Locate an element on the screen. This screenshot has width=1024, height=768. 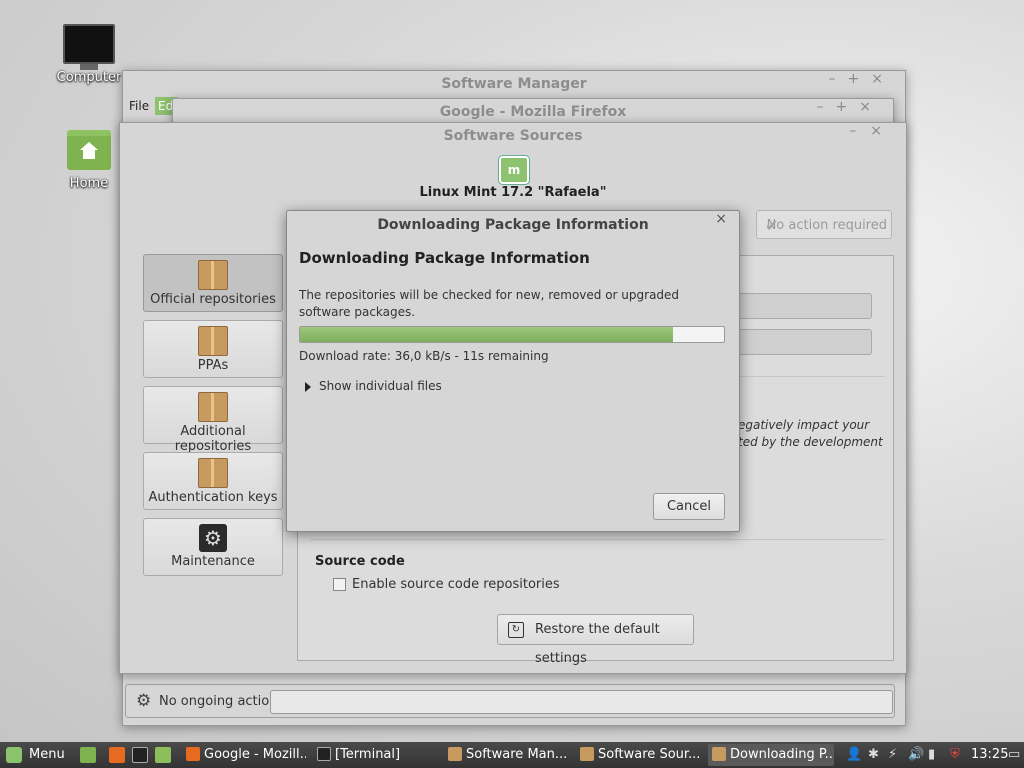
progress-fill is located at coordinates (487, 334).